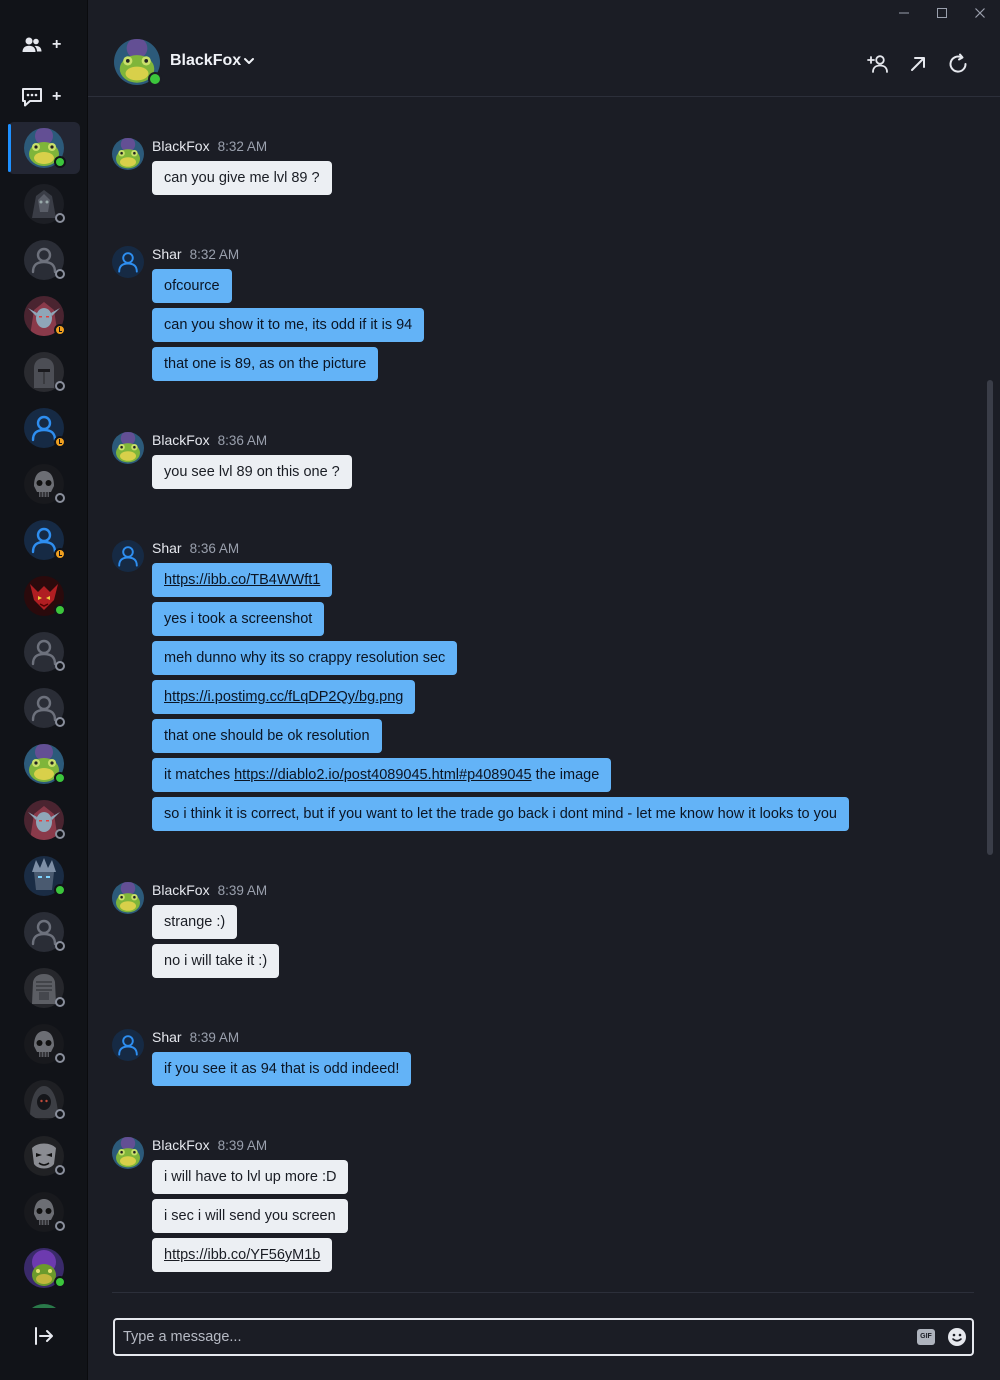 The height and width of the screenshot is (1380, 1000). I want to click on window-titlebar, so click(544, 13).